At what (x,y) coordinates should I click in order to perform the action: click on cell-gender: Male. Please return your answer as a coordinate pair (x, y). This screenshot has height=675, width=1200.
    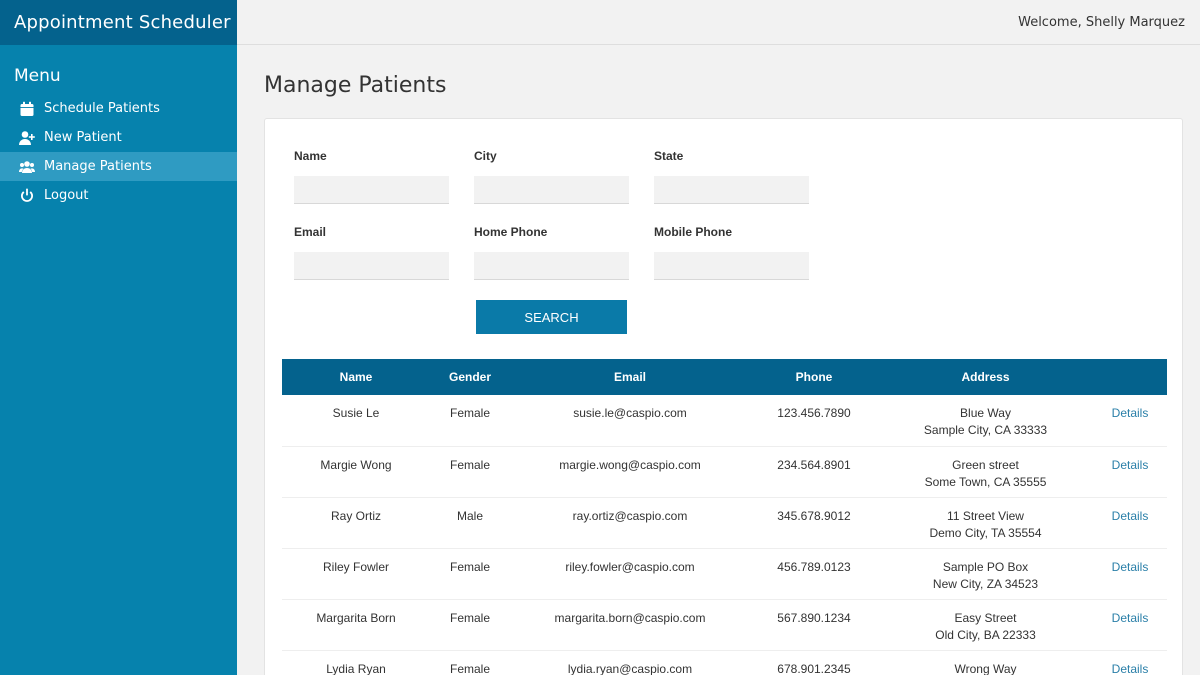
    Looking at the image, I should click on (470, 523).